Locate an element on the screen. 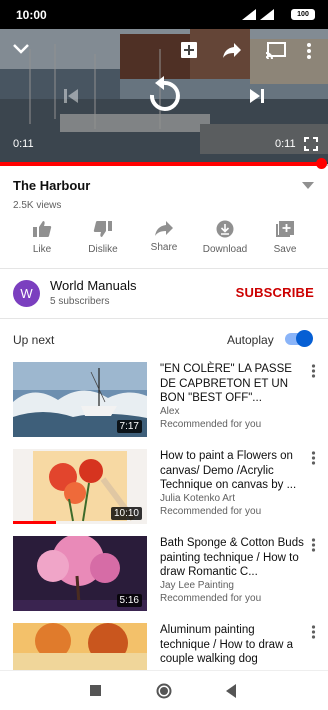  next-icon is located at coordinates (257, 96).